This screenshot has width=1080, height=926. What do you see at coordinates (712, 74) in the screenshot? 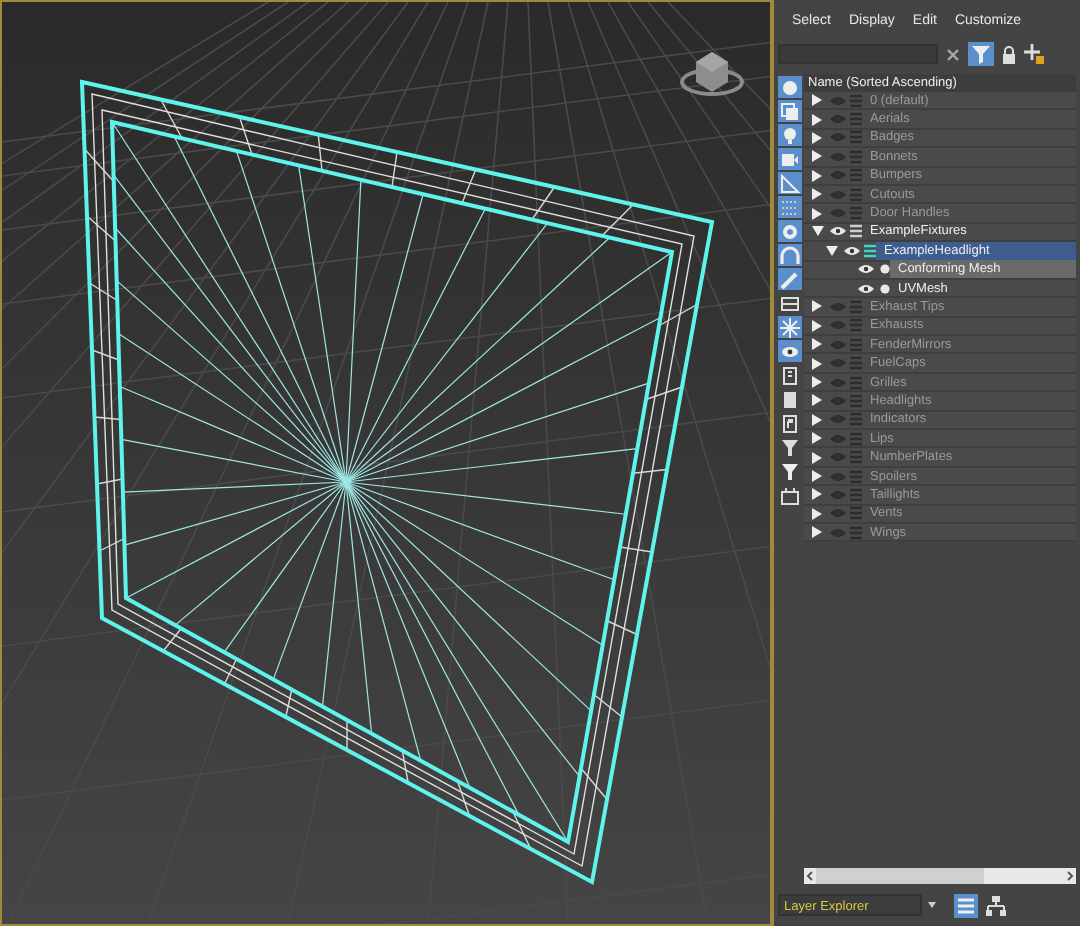
I see `viewcube-icon` at bounding box center [712, 74].